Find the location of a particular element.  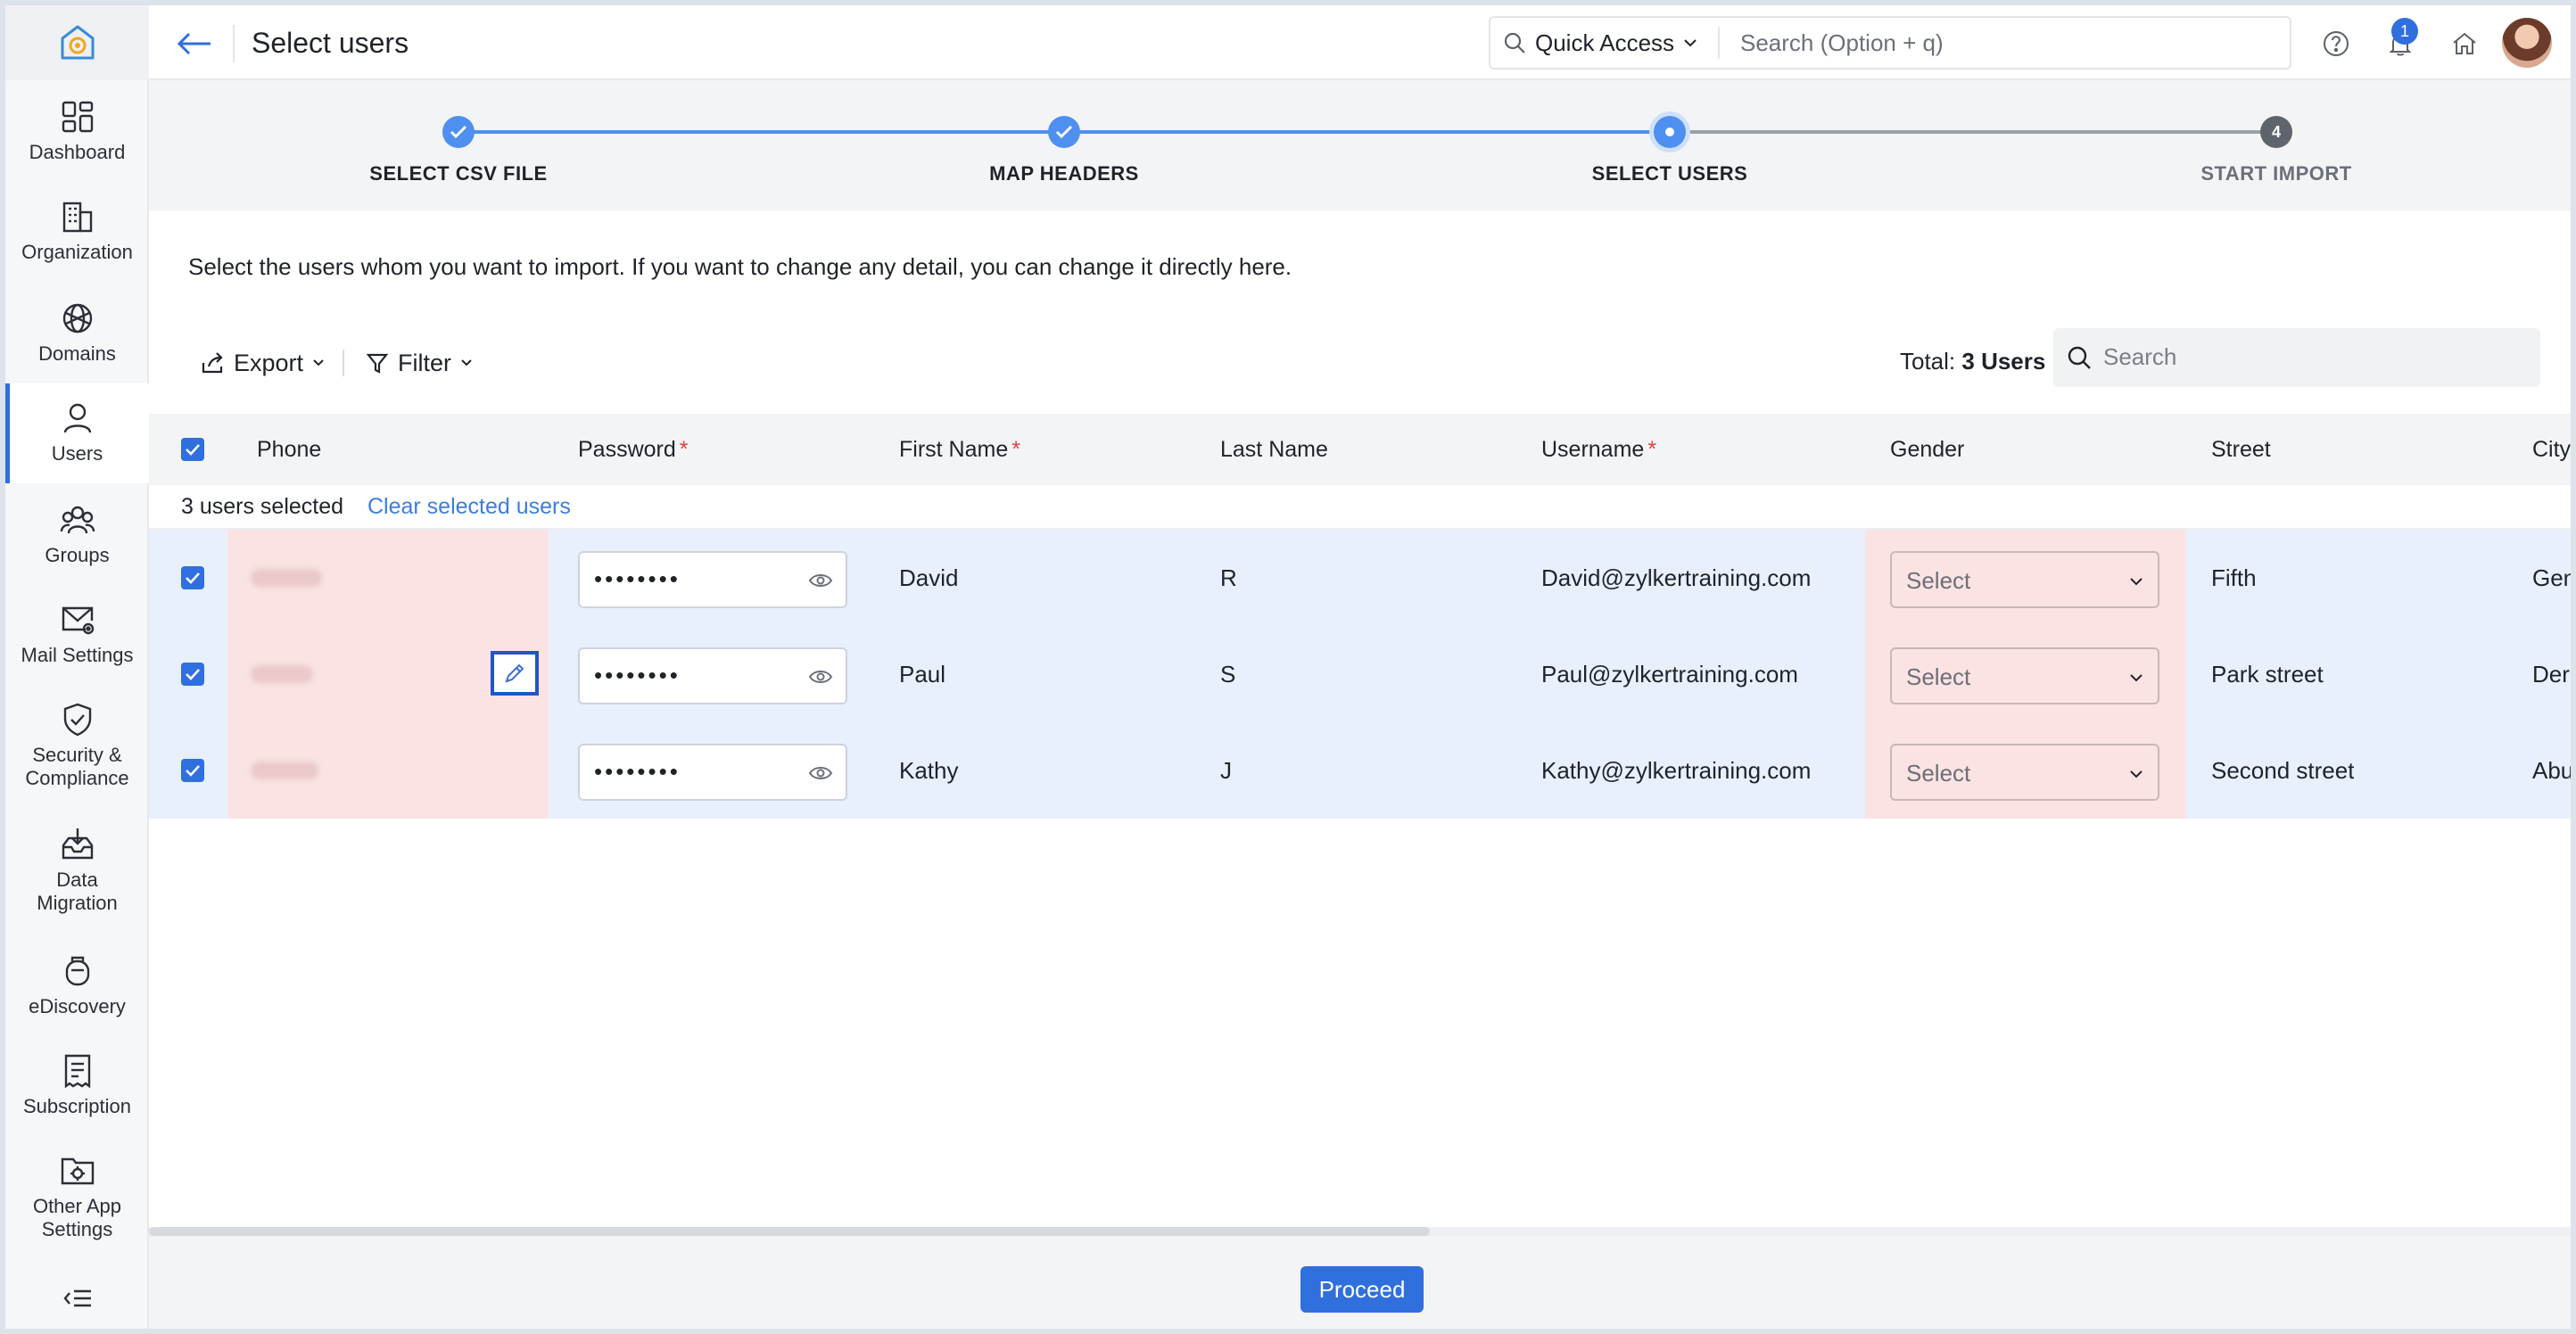

column-header-username: Username * is located at coordinates (1598, 449).